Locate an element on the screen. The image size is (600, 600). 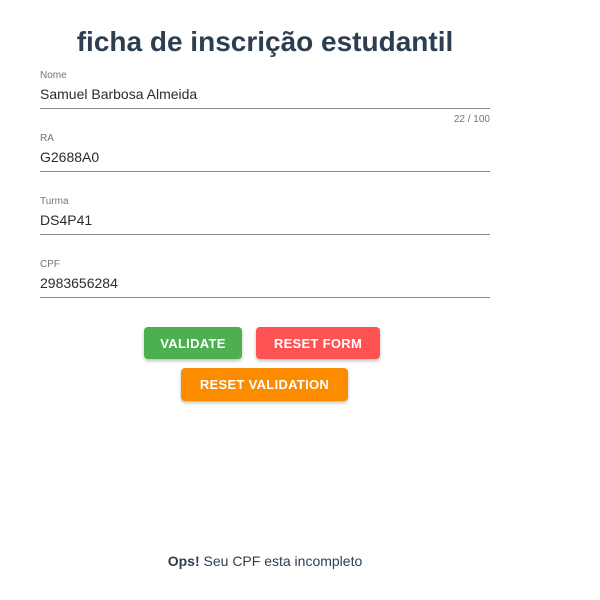
validation-message: Ops! Seu CPF esta incompleto is located at coordinates (265, 561).